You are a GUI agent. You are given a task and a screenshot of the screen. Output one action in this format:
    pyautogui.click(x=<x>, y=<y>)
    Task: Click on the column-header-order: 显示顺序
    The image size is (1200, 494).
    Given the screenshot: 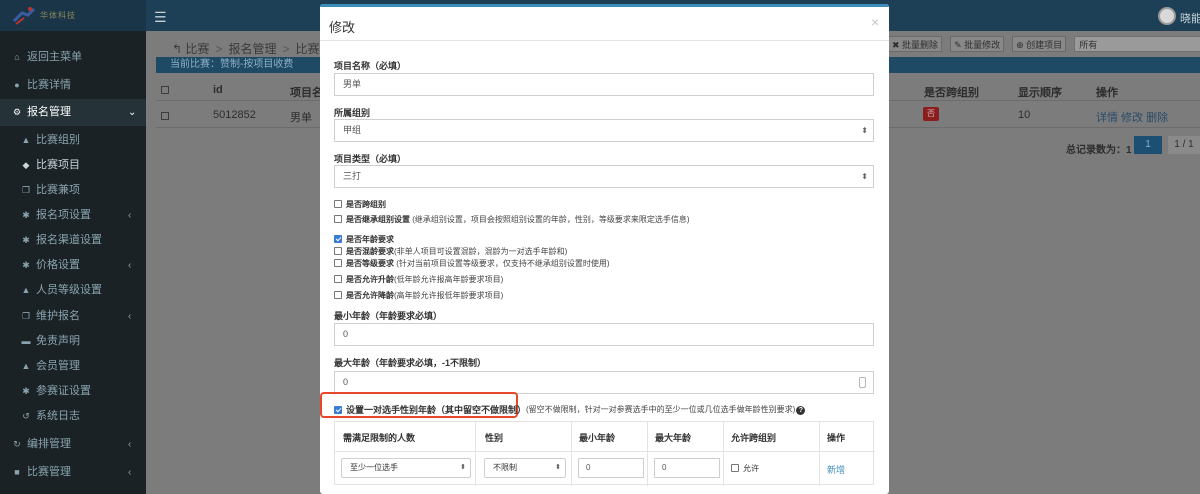 What is the action you would take?
    pyautogui.click(x=1040, y=92)
    